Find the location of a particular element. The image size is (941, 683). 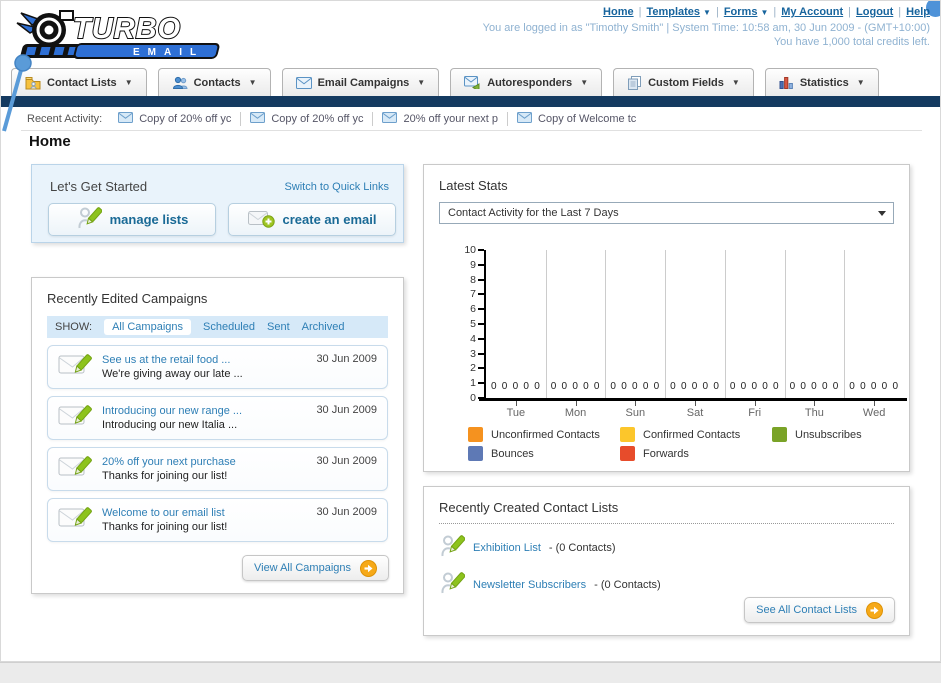

envelope-pencil-icon is located at coordinates (75, 520).